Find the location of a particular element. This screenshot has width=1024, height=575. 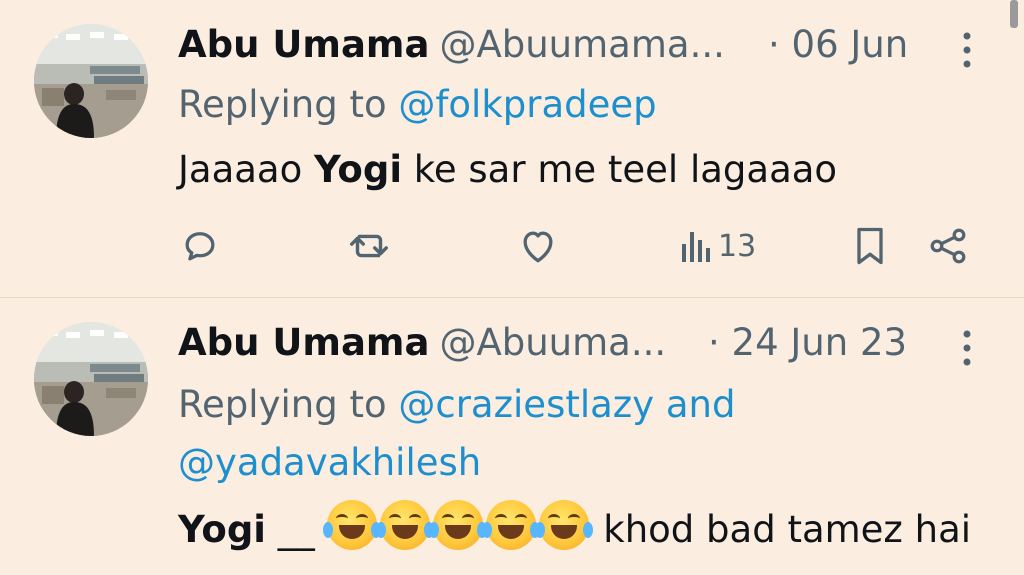

bookmark-icon is located at coordinates (870, 246).